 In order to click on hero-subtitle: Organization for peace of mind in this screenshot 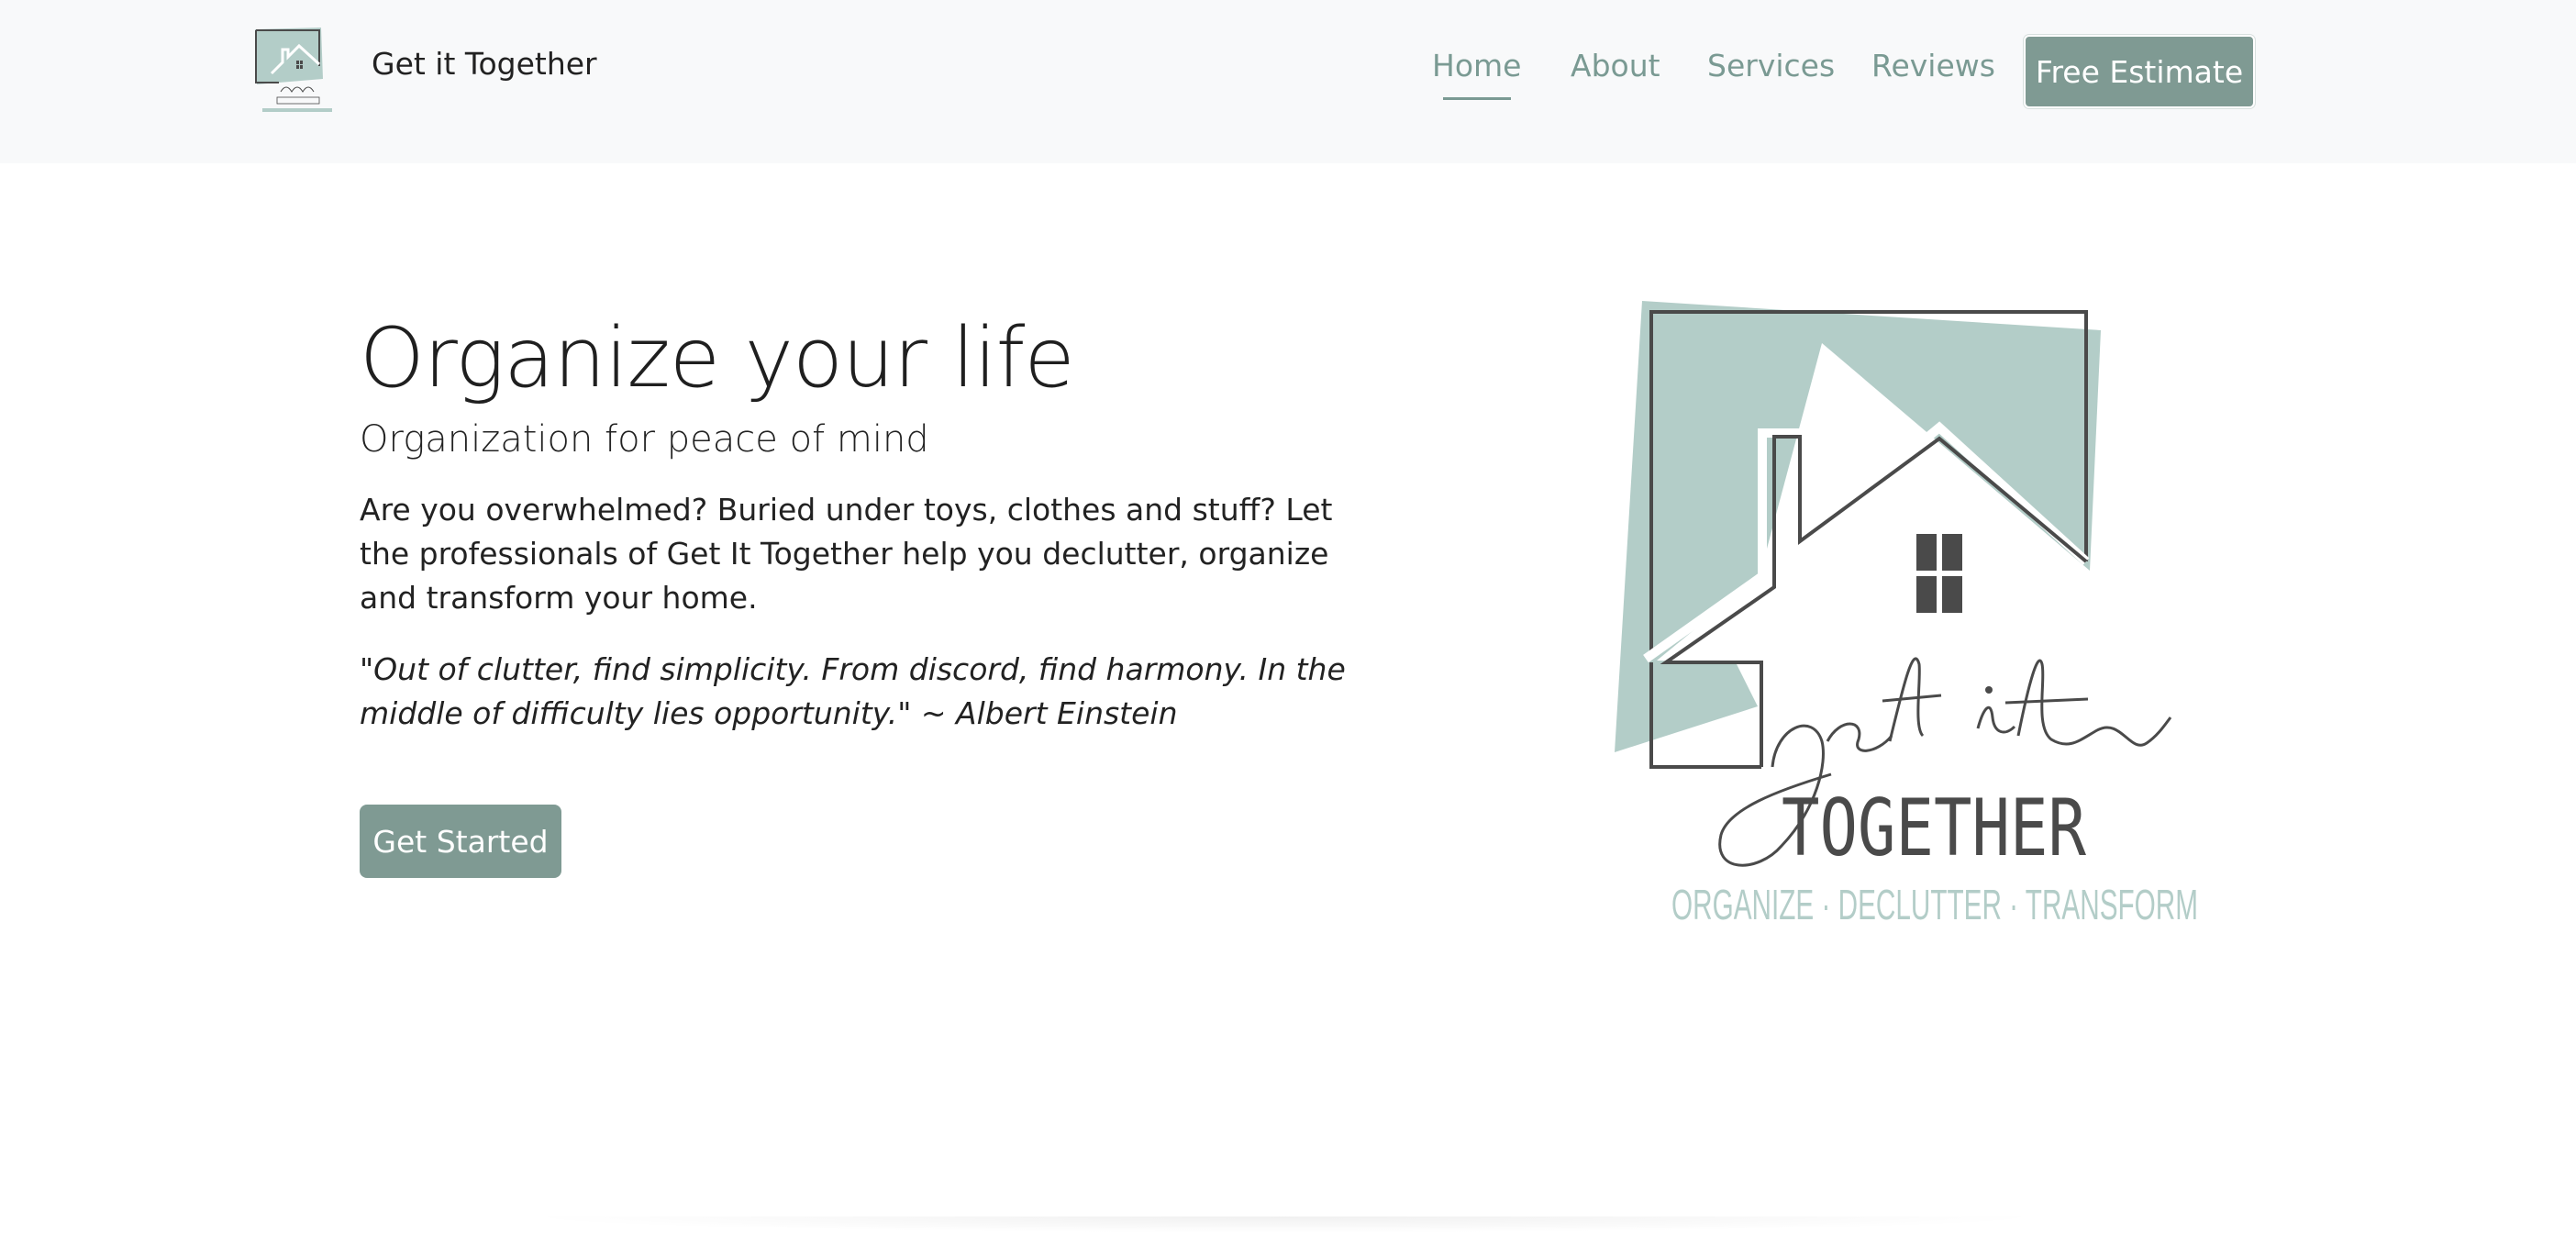, I will do `click(644, 439)`.